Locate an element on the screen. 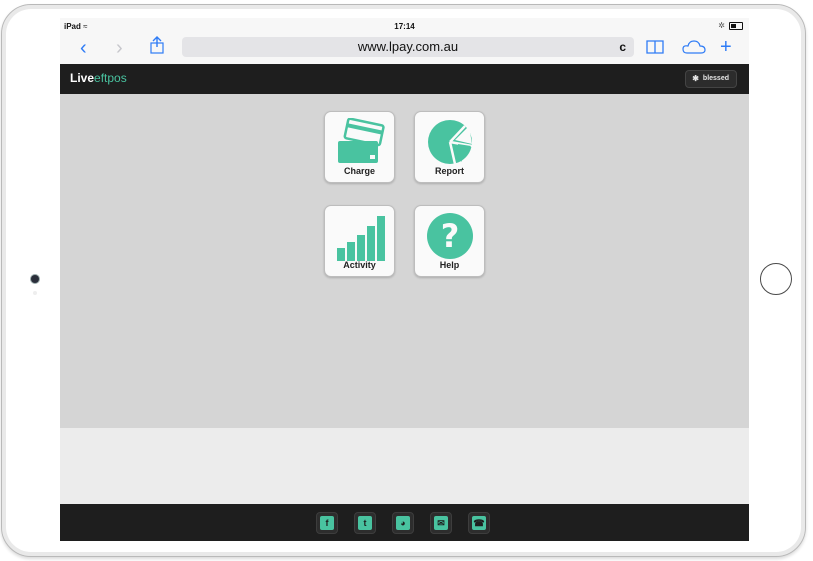 The image size is (813, 561). charge-tile: Charge is located at coordinates (359, 147).